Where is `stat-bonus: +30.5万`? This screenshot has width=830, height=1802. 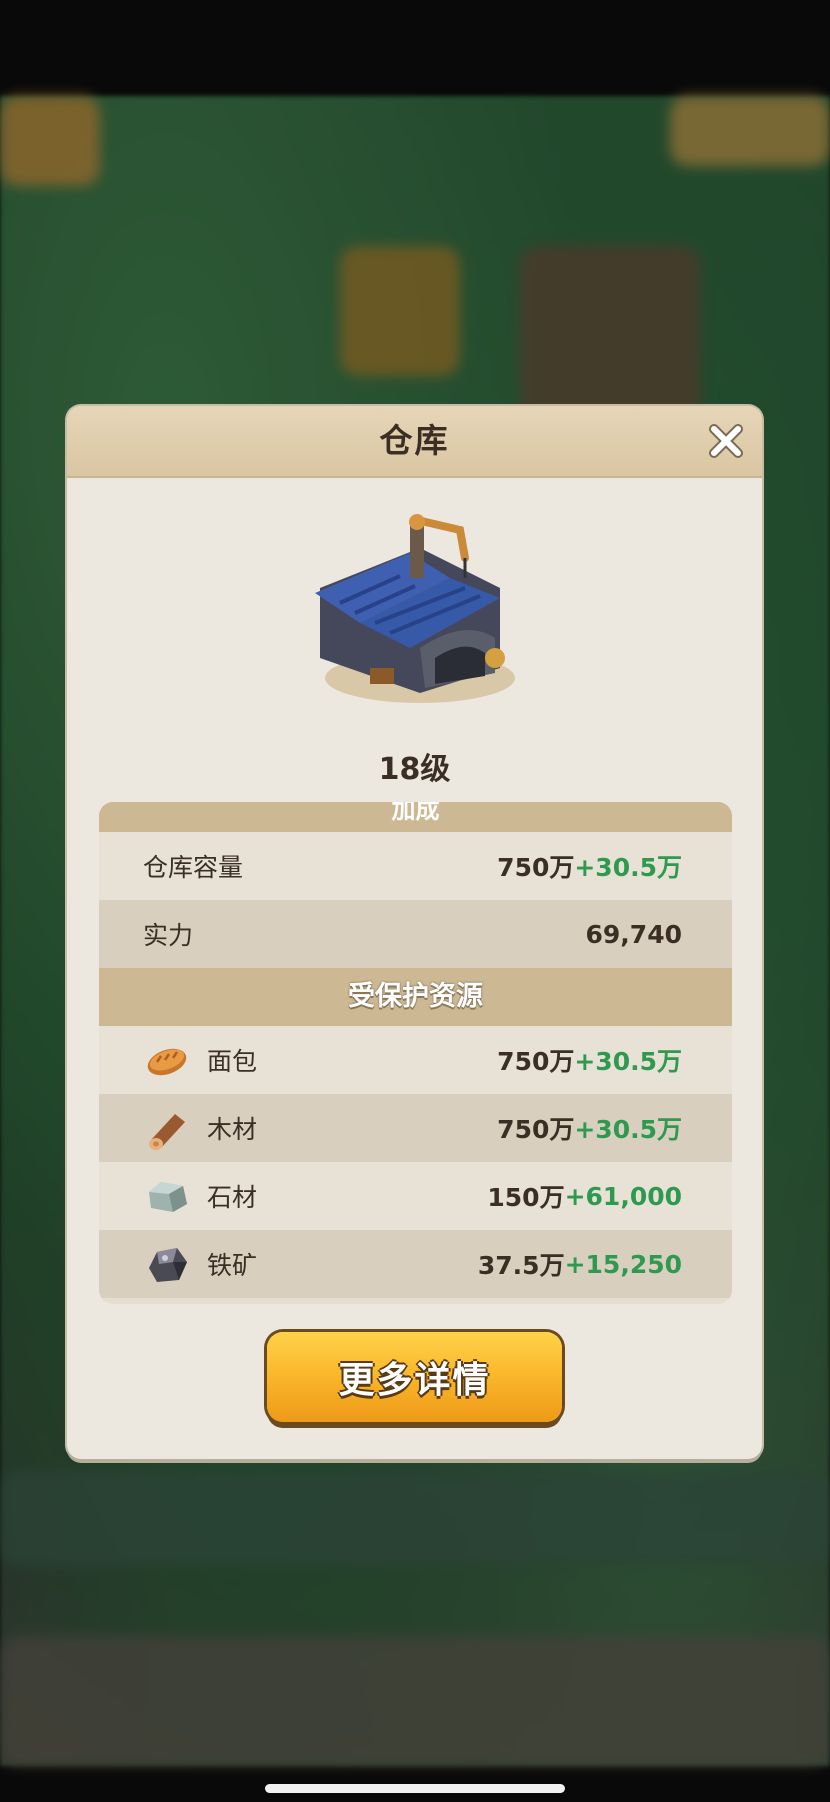
stat-bonus: +30.5万 is located at coordinates (628, 867).